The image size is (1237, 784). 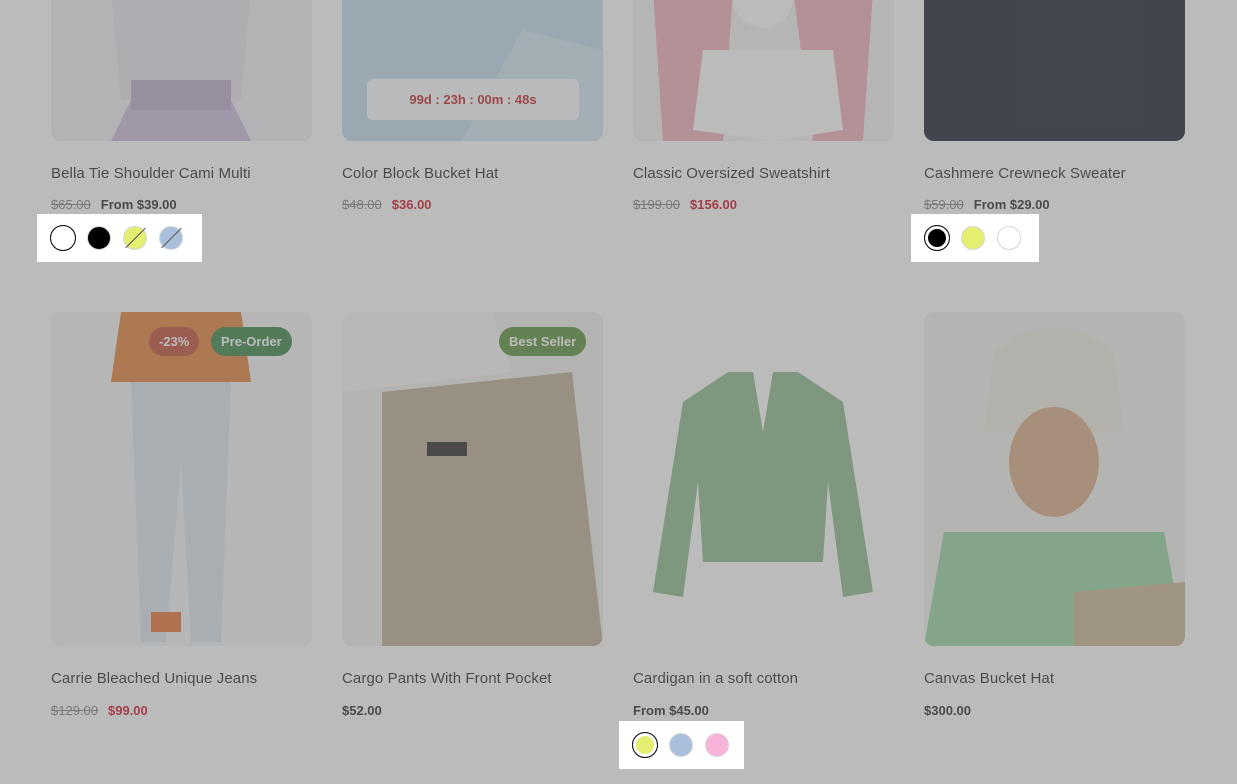 I want to click on product-image-p8, so click(x=1054, y=479).